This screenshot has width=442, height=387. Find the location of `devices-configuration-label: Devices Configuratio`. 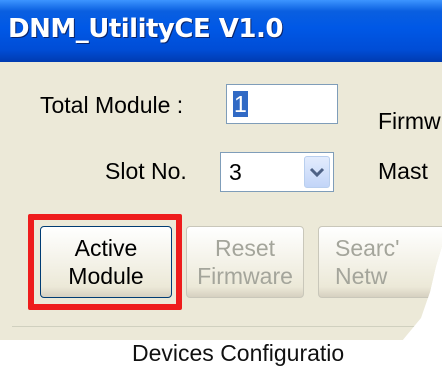

devices-configuration-label: Devices Configuratio is located at coordinates (238, 353).